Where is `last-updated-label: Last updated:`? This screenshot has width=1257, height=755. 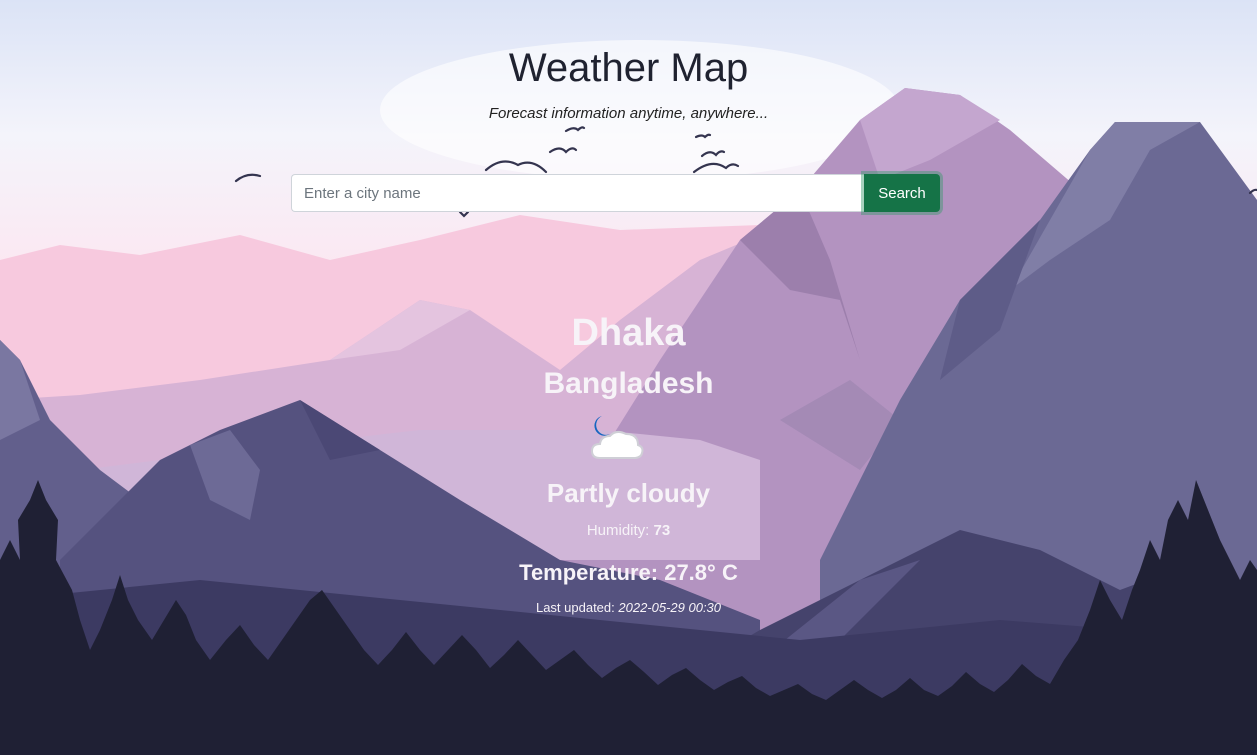
last-updated-label: Last updated: is located at coordinates (577, 607).